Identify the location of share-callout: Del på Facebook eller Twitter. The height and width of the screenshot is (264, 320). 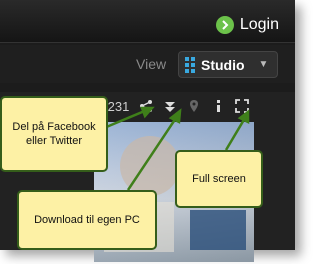
(54, 134).